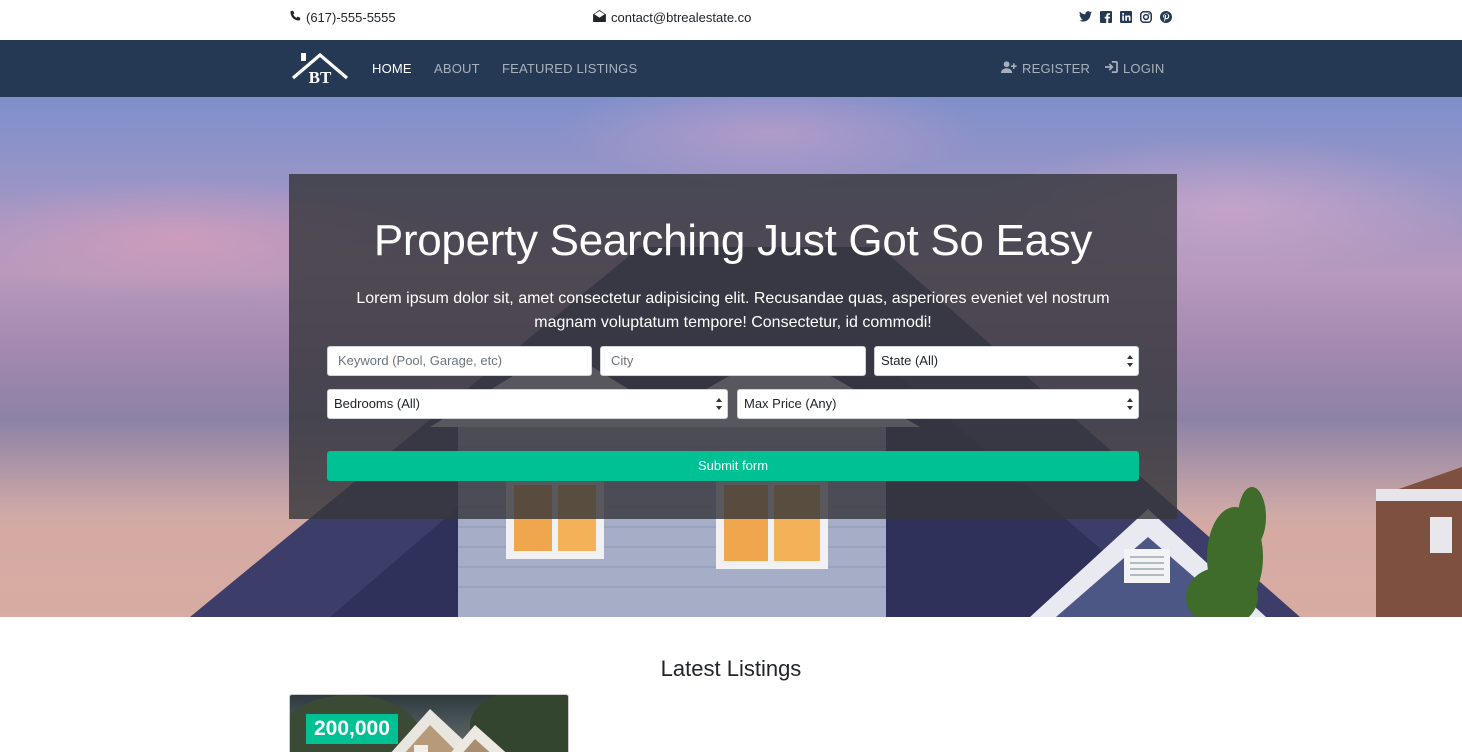 Image resolution: width=1462 pixels, height=752 pixels. Describe the element at coordinates (731, 668) in the screenshot. I see `latest-listings-heading: Latest Listings` at that location.